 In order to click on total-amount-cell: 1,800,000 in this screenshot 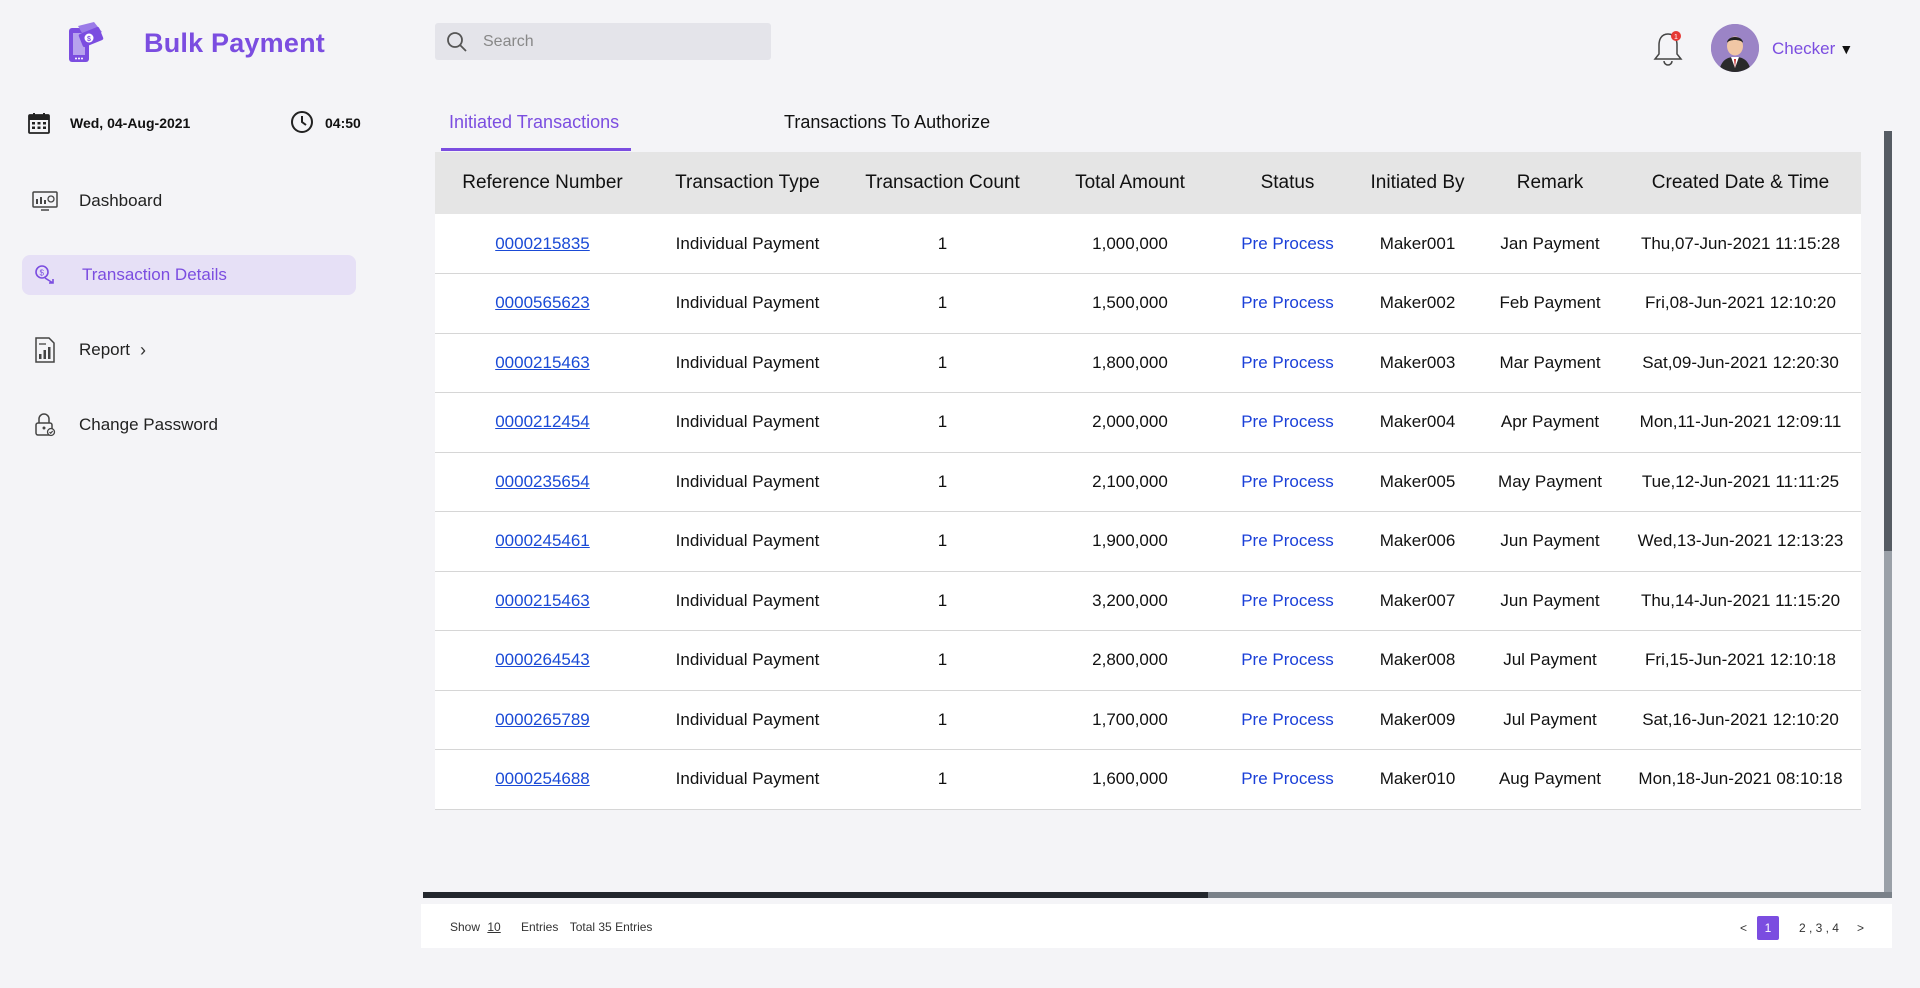, I will do `click(1130, 362)`.